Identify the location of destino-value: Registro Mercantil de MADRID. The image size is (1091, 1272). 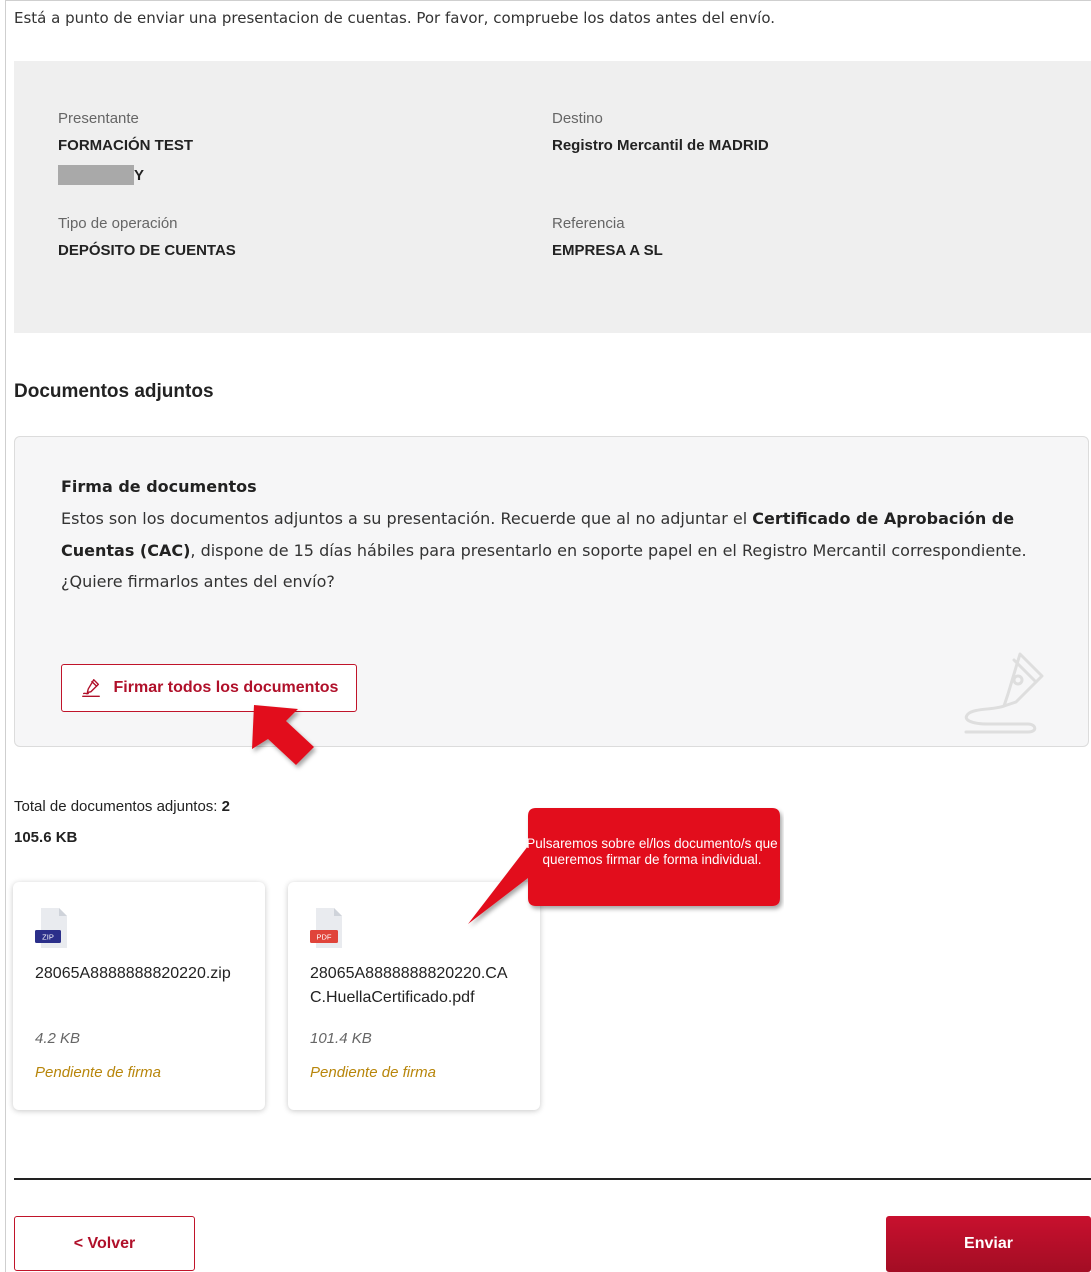
(660, 145).